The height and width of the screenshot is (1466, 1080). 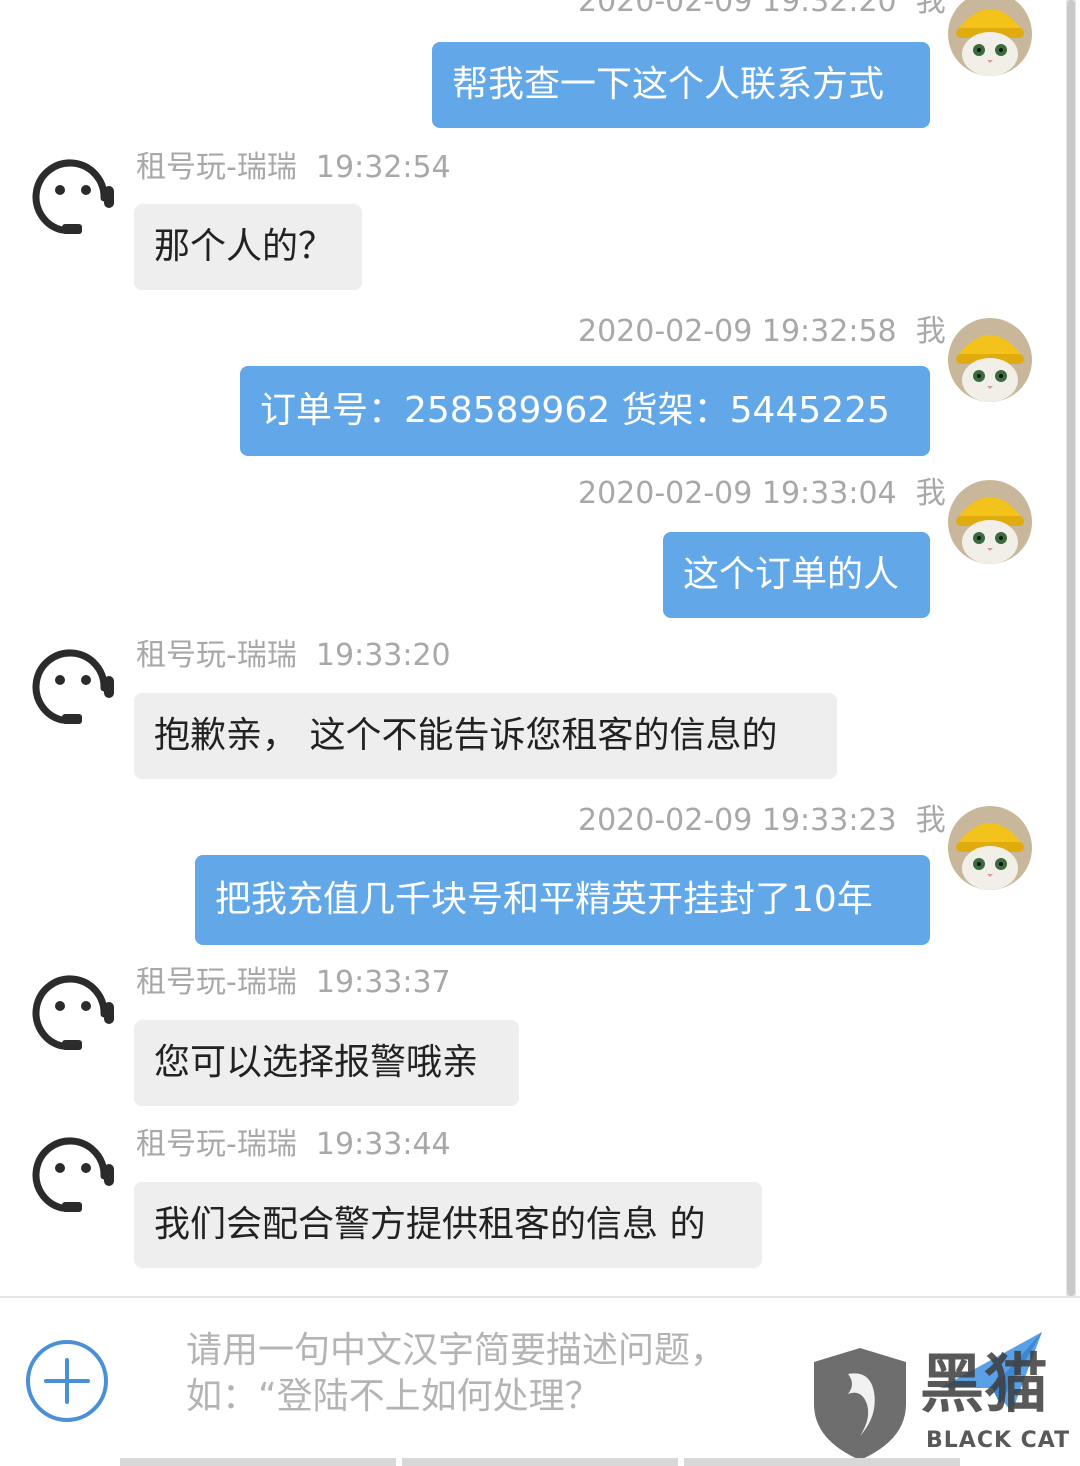 I want to click on message-meta: 租号玩-瑞瑞 19:33:44, so click(x=293, y=1144).